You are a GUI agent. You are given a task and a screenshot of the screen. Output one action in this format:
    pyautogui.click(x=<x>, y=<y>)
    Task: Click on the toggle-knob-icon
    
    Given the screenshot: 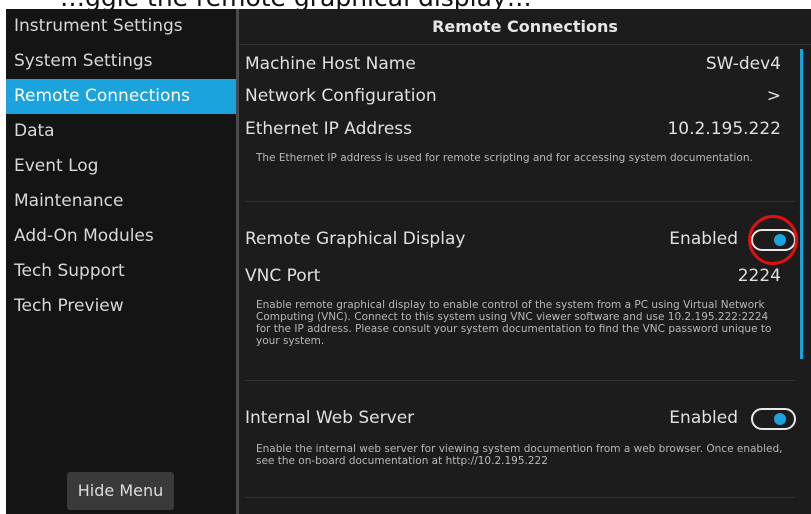 What is the action you would take?
    pyautogui.click(x=780, y=419)
    